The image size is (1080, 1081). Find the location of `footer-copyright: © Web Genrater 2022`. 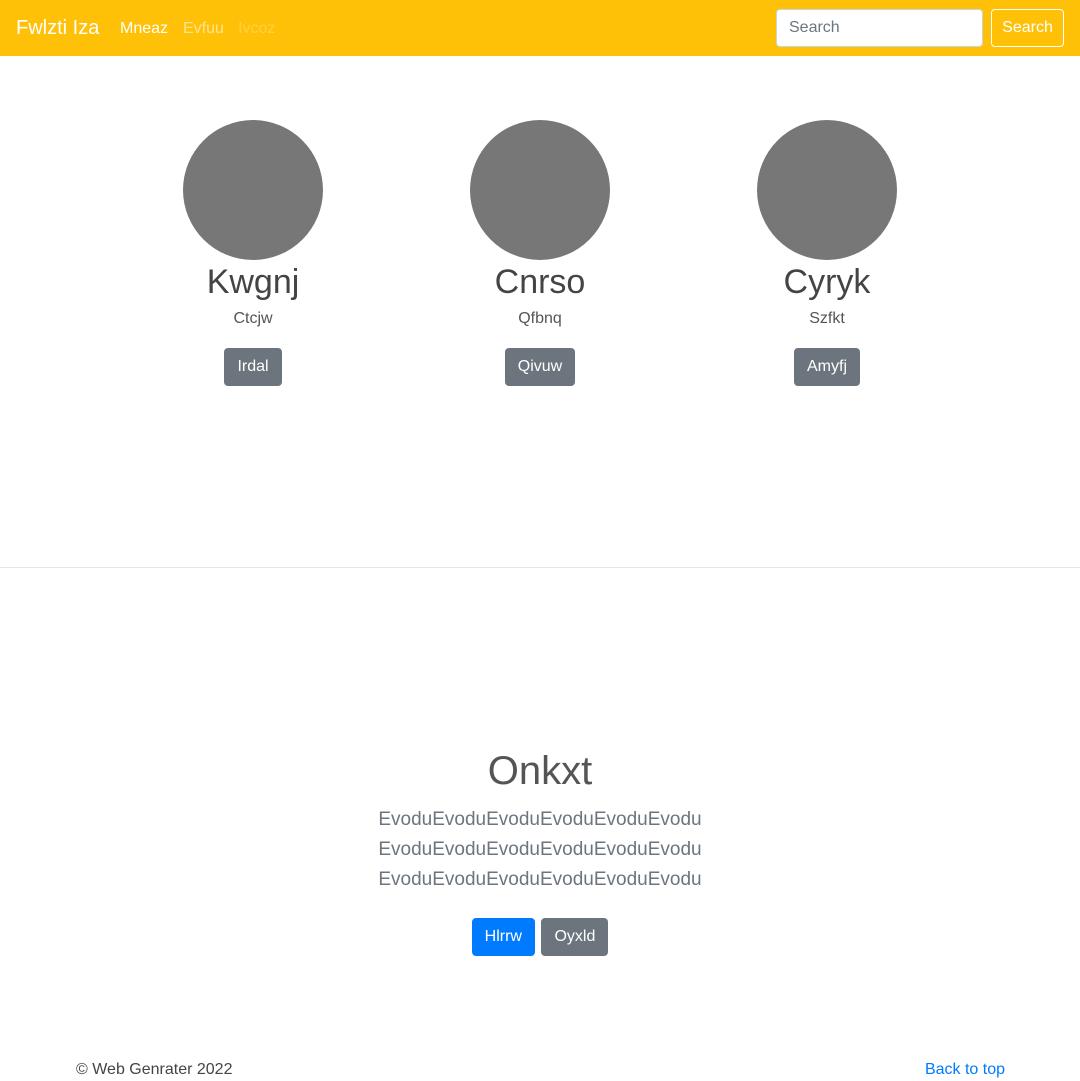

footer-copyright: © Web Genrater 2022 is located at coordinates (154, 1069).